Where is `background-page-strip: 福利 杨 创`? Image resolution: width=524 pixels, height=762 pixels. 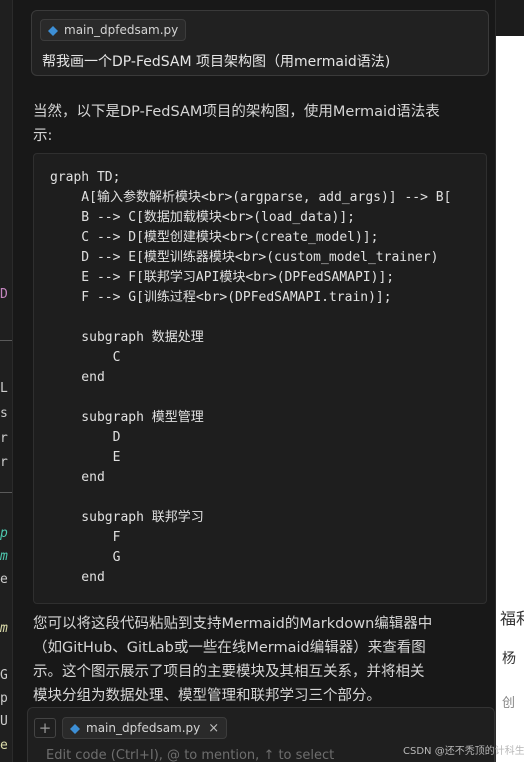 background-page-strip: 福利 杨 创 is located at coordinates (510, 381).